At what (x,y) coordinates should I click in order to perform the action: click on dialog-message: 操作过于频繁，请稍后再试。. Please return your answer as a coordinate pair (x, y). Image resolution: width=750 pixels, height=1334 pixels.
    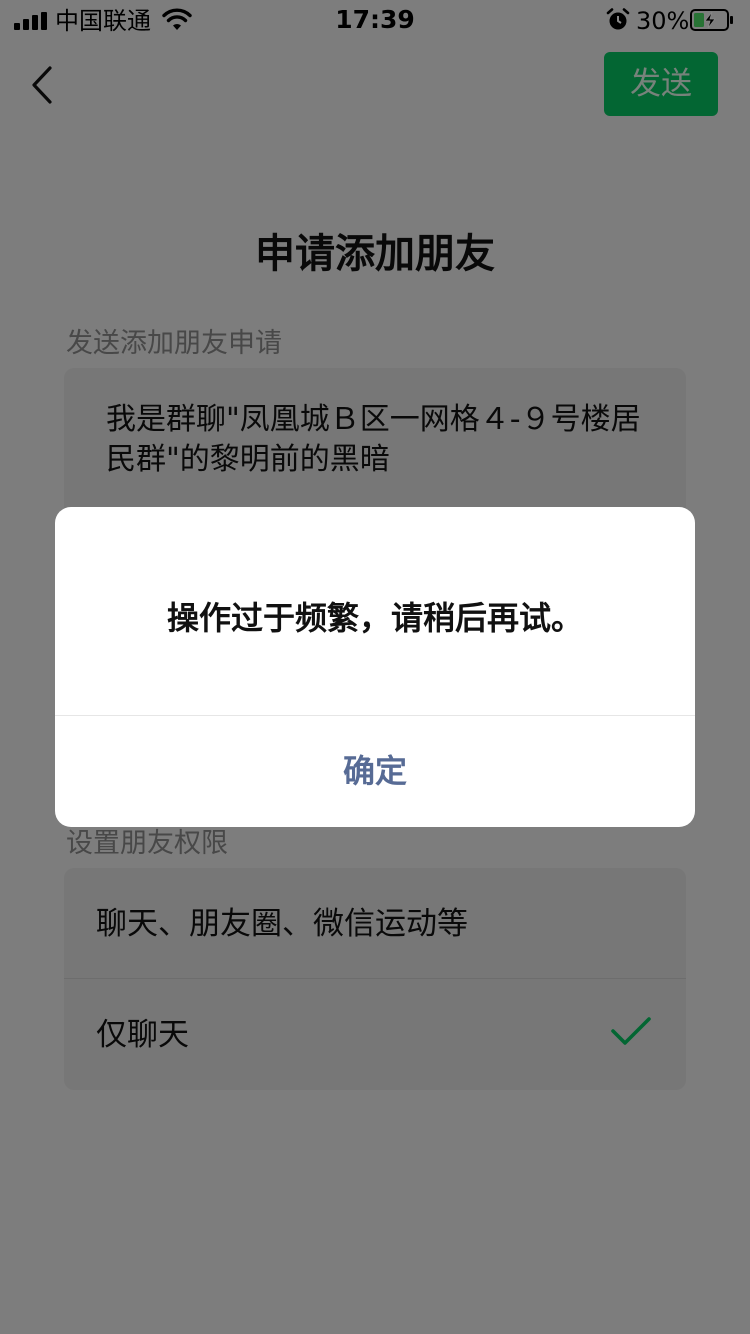
    Looking at the image, I should click on (374, 618).